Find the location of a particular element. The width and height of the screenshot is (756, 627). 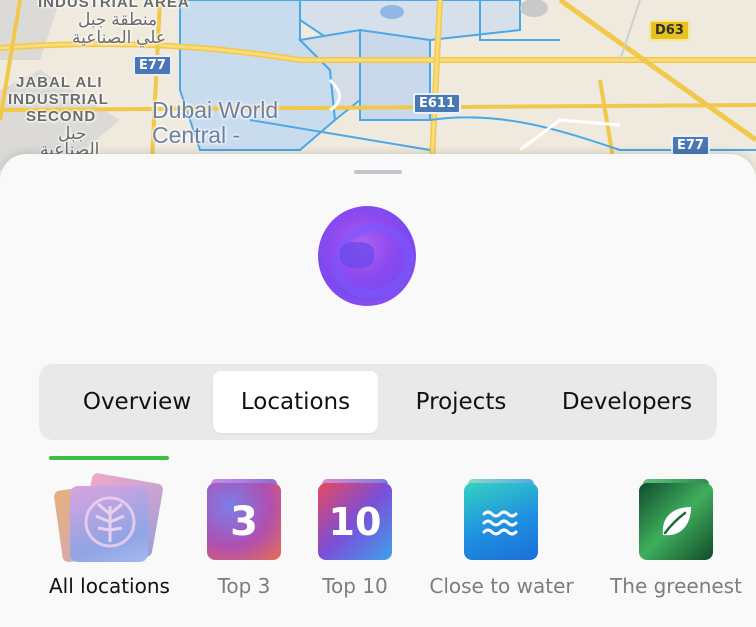

category-label: The greenest is located at coordinates (676, 586).